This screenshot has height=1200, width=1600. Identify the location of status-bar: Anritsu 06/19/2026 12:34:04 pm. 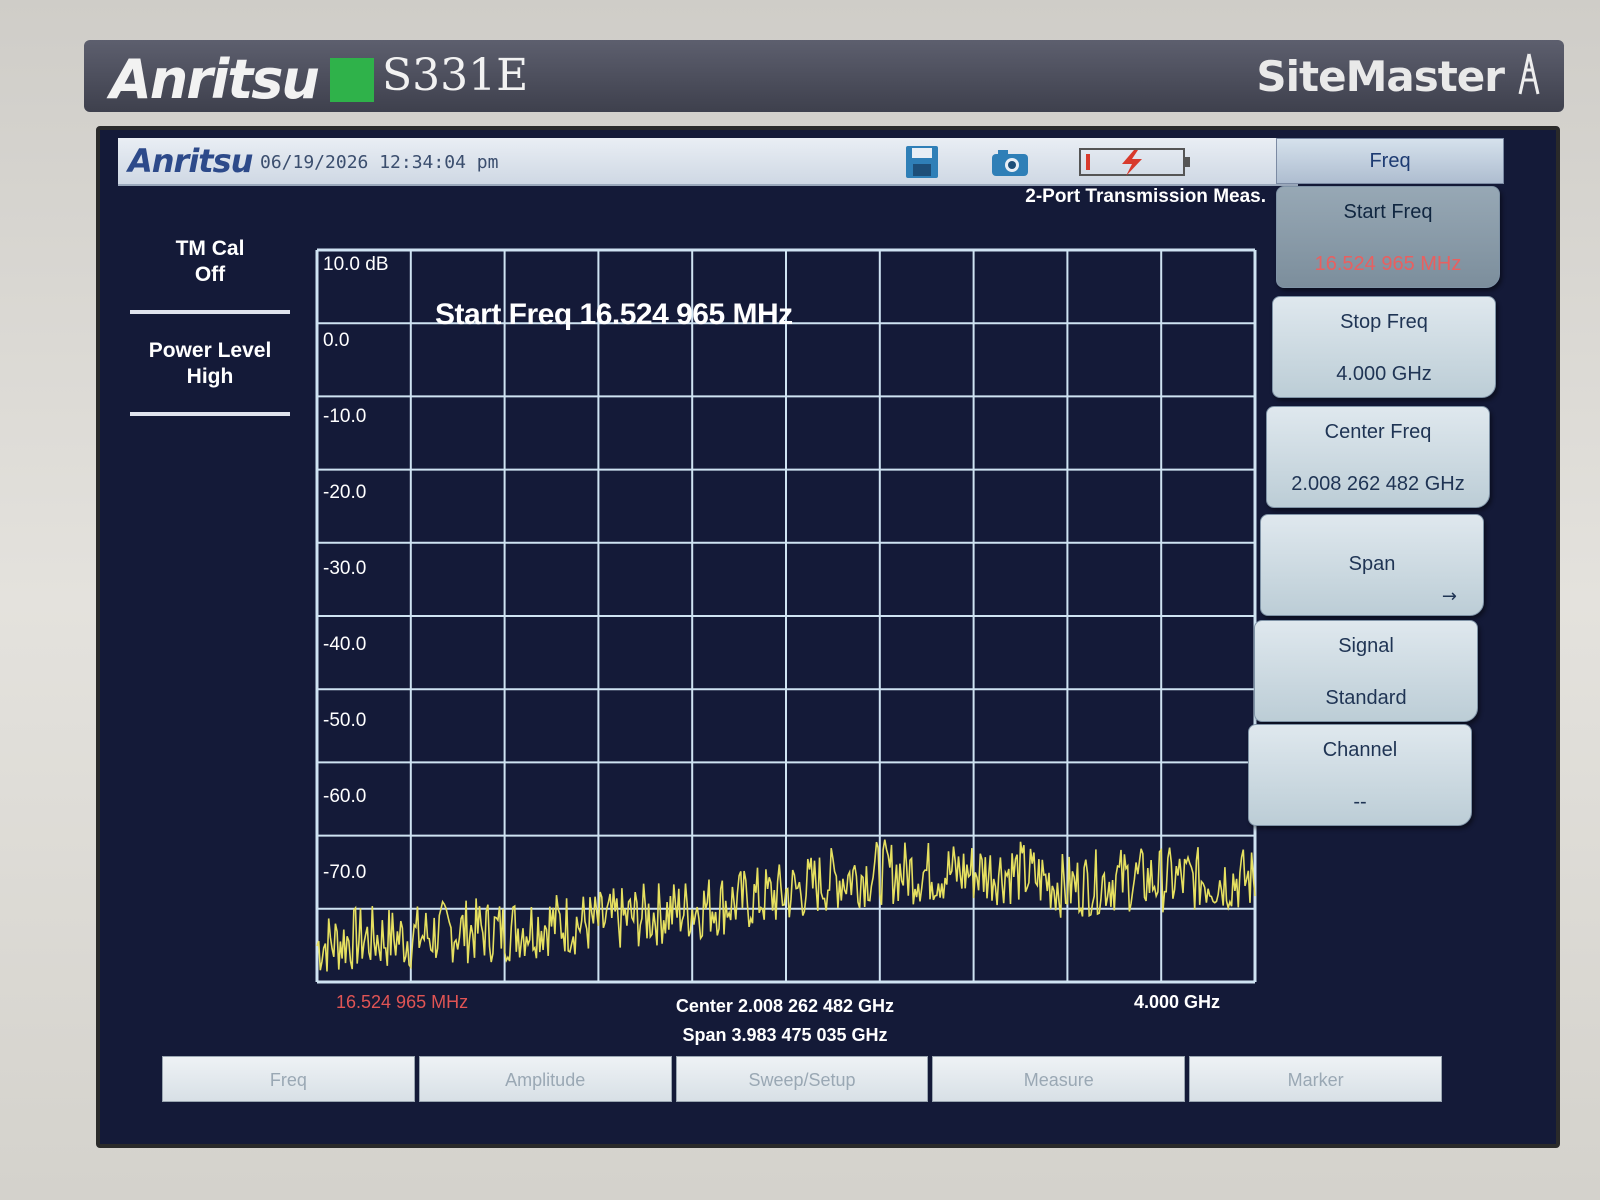
(708, 162).